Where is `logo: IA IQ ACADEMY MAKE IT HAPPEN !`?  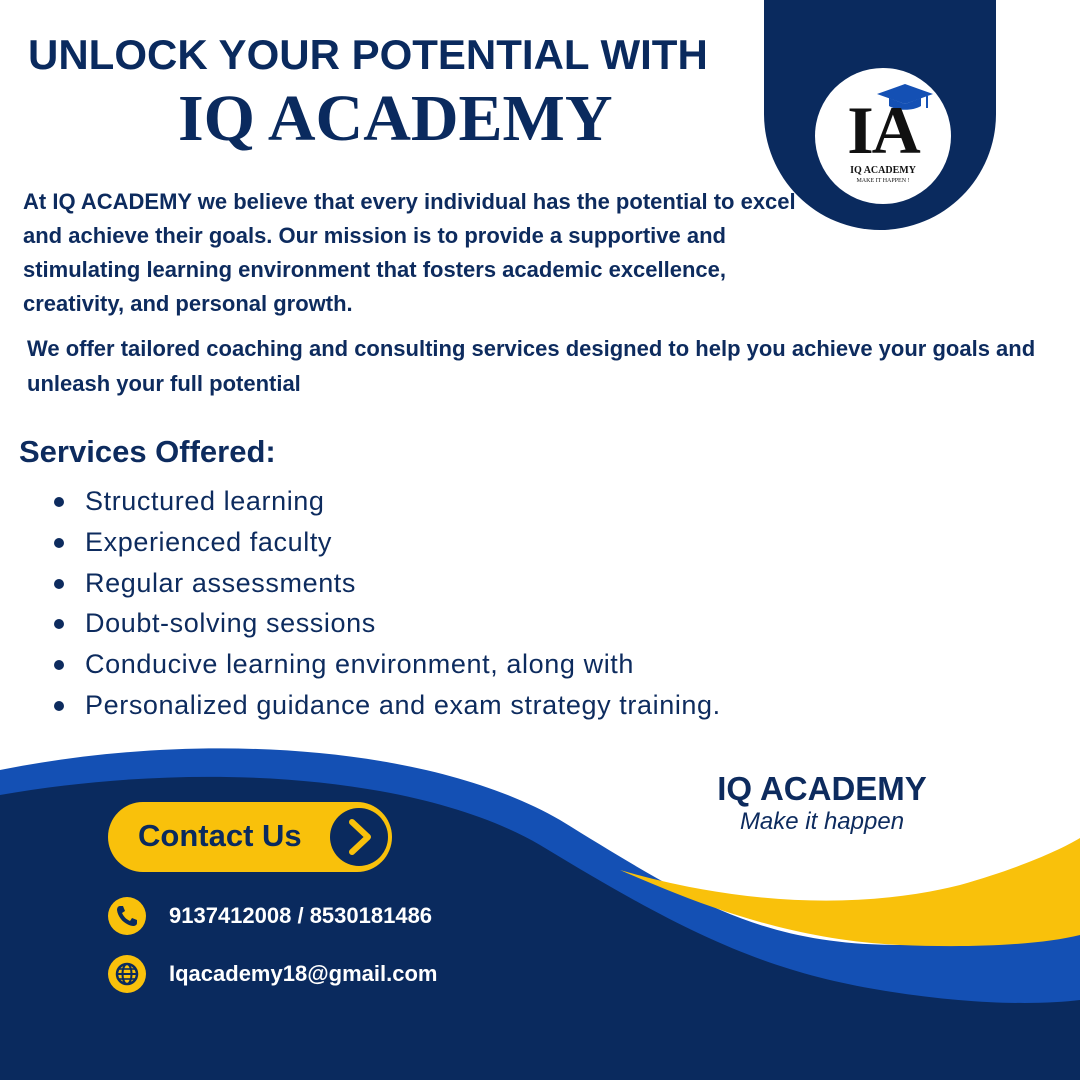
logo: IA IQ ACADEMY MAKE IT HAPPEN ! is located at coordinates (883, 136).